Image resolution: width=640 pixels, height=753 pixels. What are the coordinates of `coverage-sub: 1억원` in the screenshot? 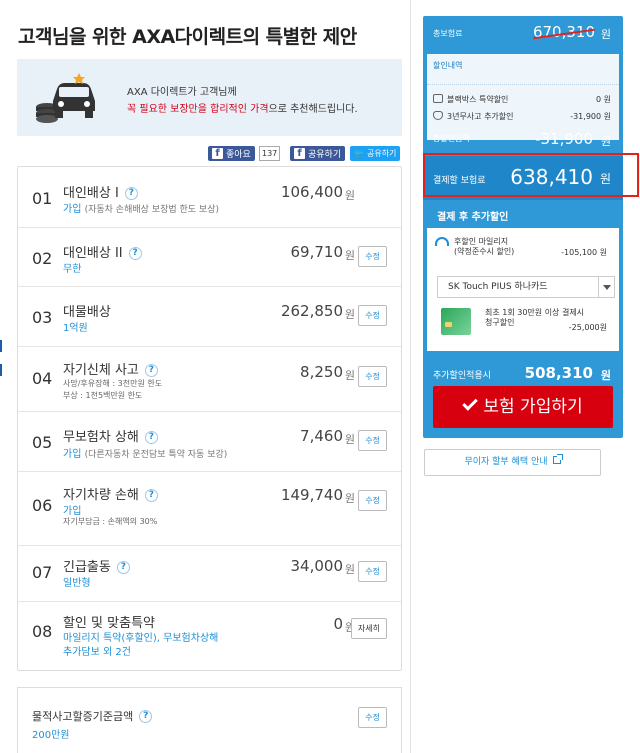 It's located at (75, 328).